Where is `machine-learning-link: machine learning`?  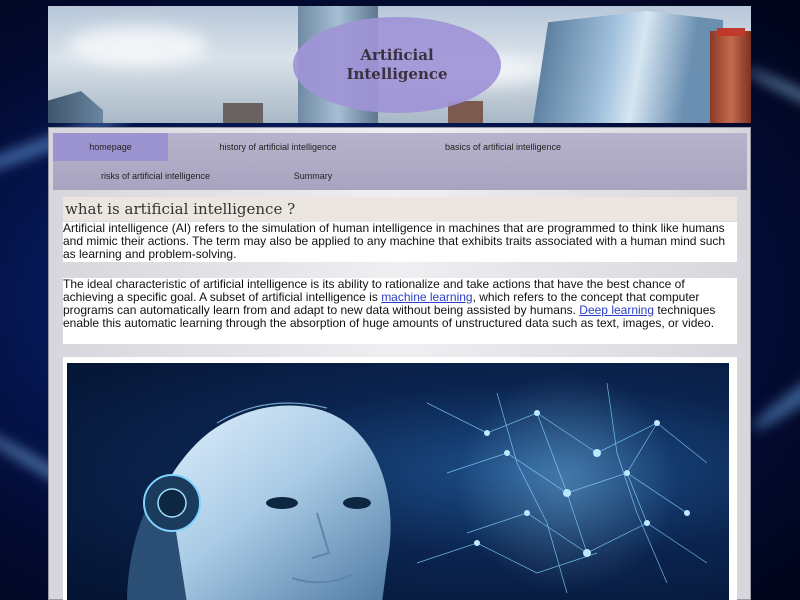 machine-learning-link: machine learning is located at coordinates (426, 297).